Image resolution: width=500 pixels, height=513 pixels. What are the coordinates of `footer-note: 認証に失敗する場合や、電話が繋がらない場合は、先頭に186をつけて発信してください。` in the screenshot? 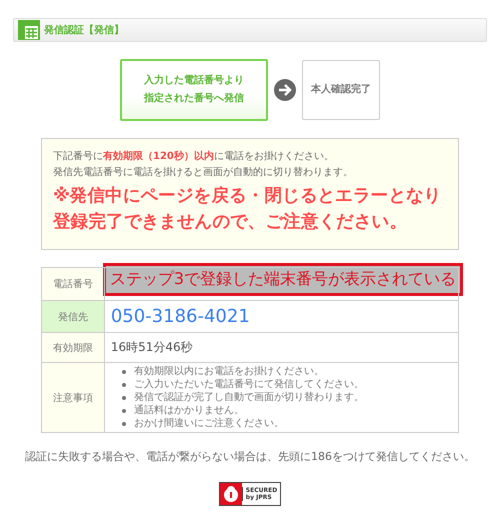 It's located at (250, 456).